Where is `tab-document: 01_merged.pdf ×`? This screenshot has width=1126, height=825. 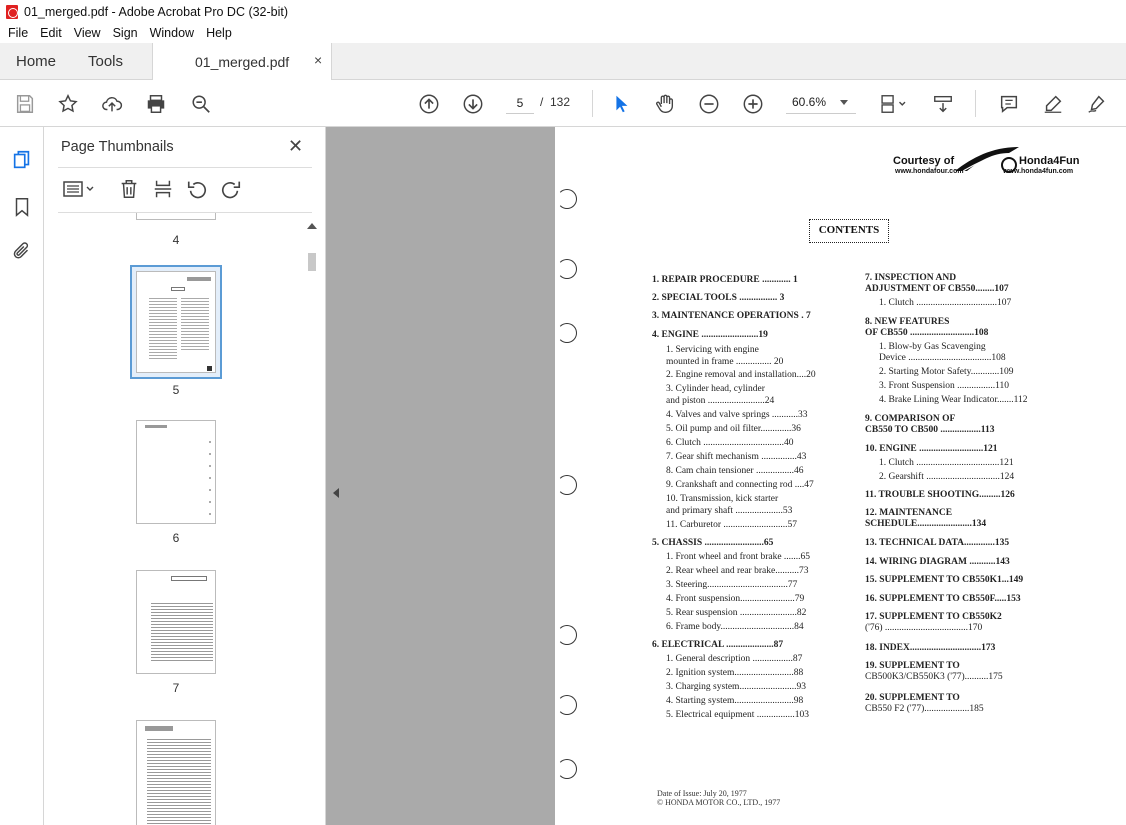 tab-document: 01_merged.pdf × is located at coordinates (242, 61).